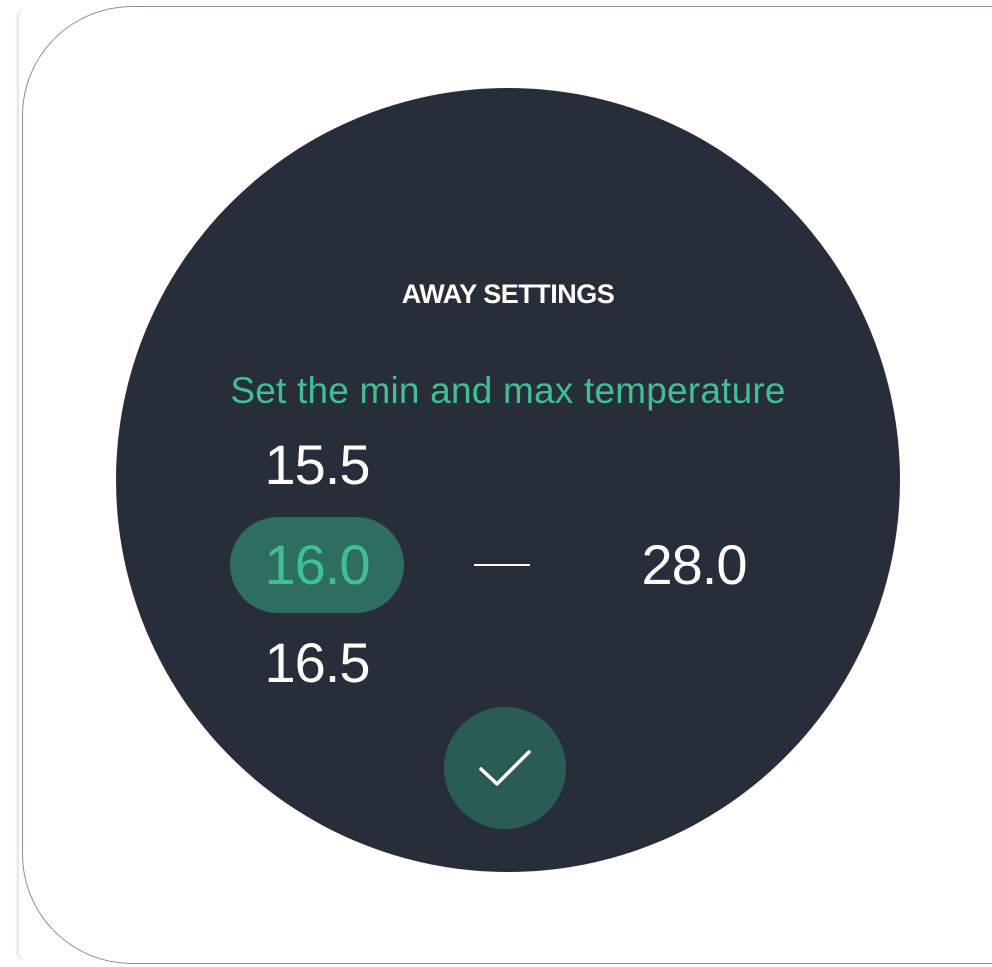 The height and width of the screenshot is (967, 992). What do you see at coordinates (508, 294) in the screenshot?
I see `dialog-title: AWAY SETTINGS` at bounding box center [508, 294].